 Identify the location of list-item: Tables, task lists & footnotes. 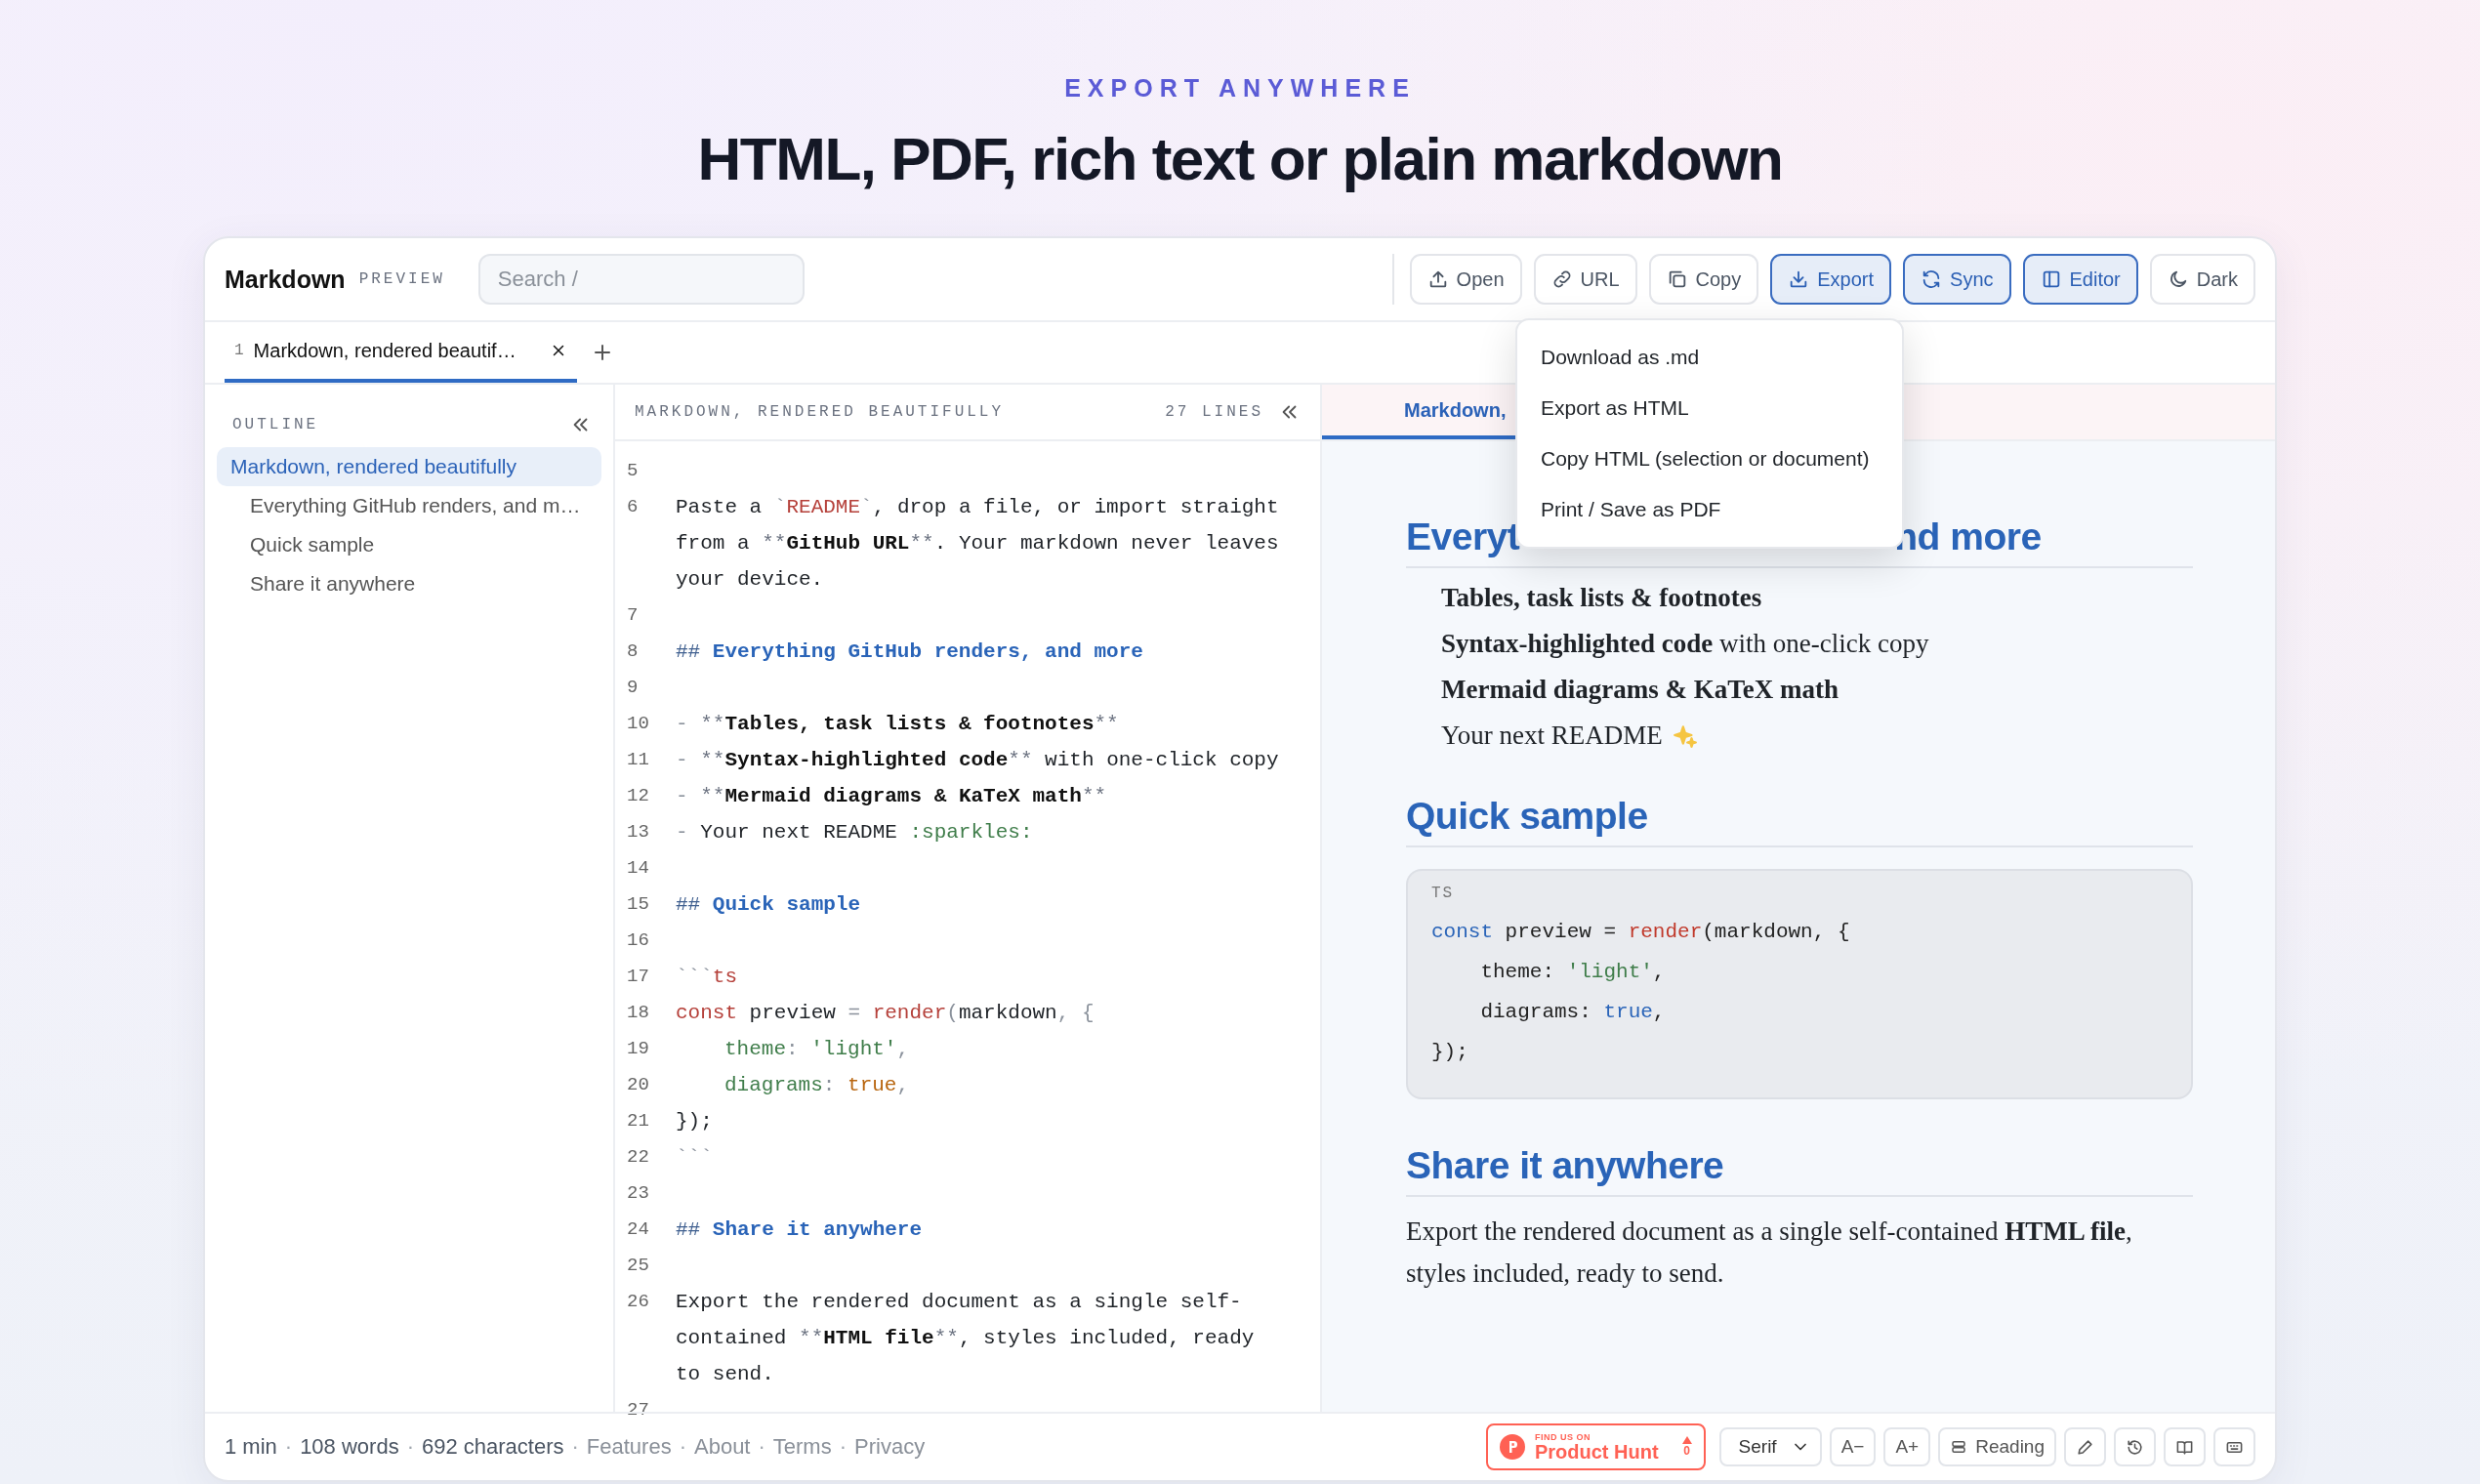
(1601, 598).